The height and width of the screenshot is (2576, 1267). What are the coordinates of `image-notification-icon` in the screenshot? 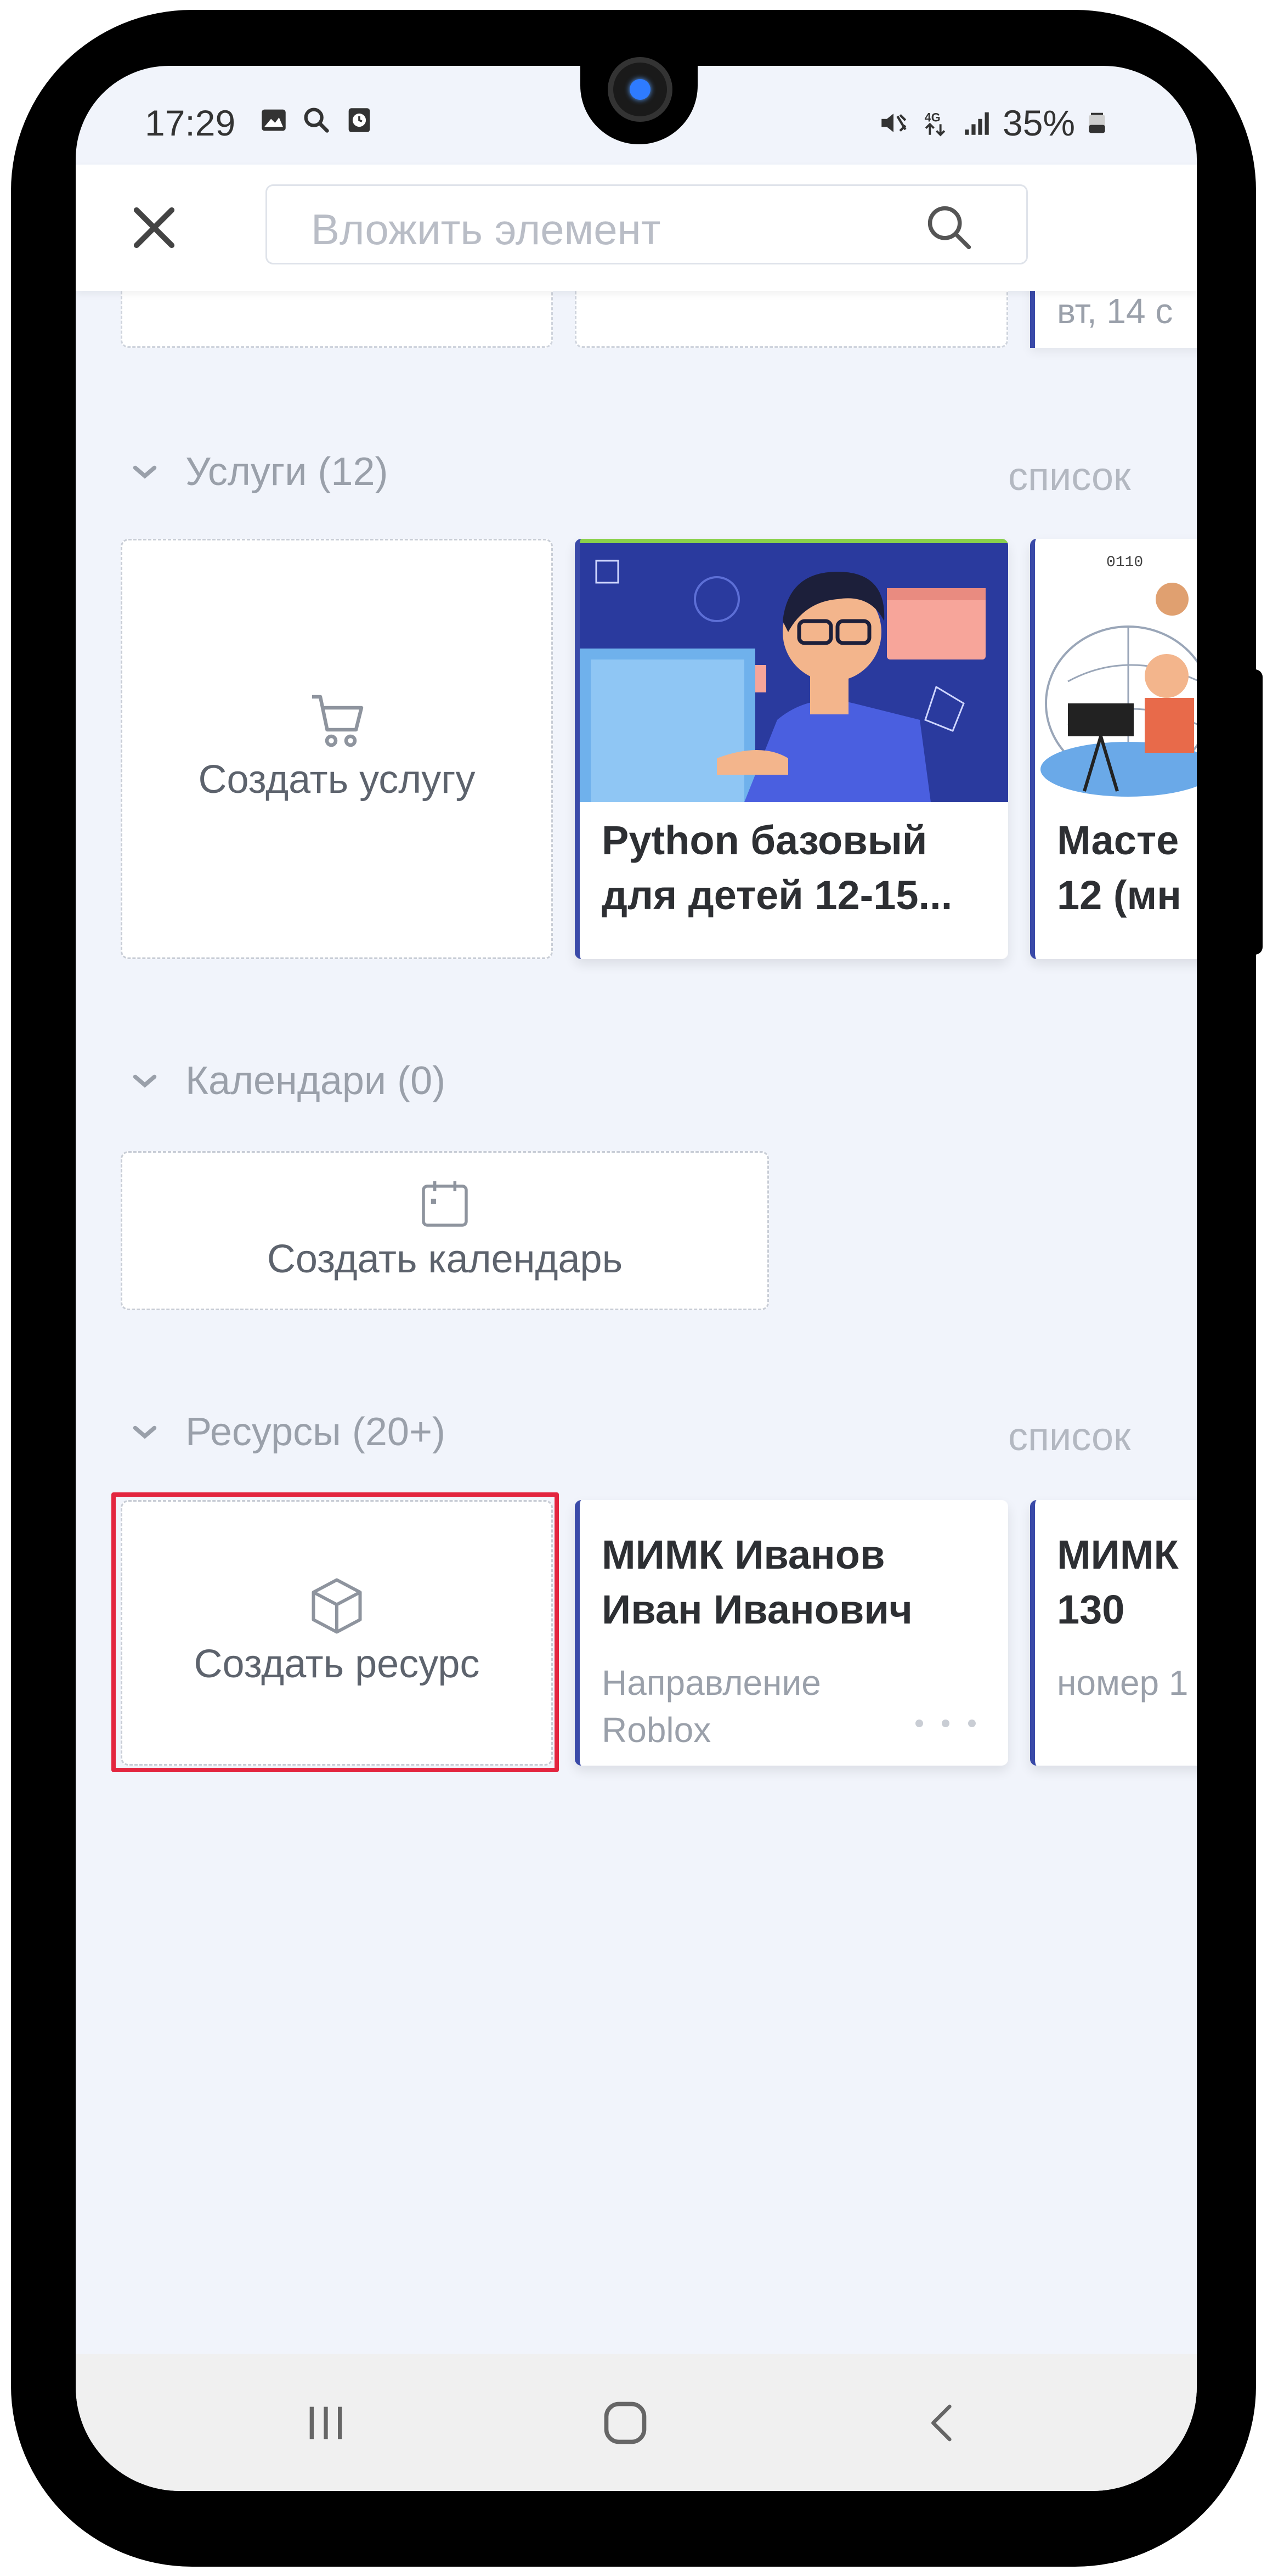 It's located at (274, 120).